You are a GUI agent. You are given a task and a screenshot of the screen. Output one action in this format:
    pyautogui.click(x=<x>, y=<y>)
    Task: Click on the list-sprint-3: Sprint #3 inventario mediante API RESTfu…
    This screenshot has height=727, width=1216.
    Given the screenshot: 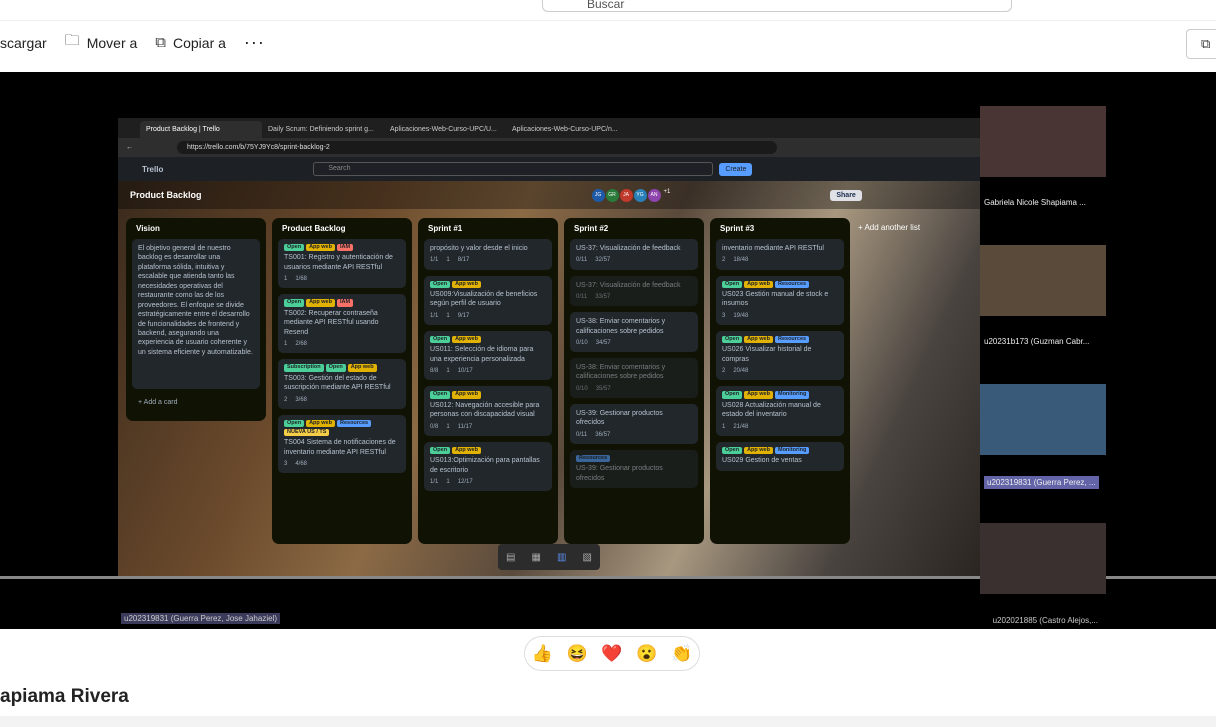 What is the action you would take?
    pyautogui.click(x=780, y=381)
    